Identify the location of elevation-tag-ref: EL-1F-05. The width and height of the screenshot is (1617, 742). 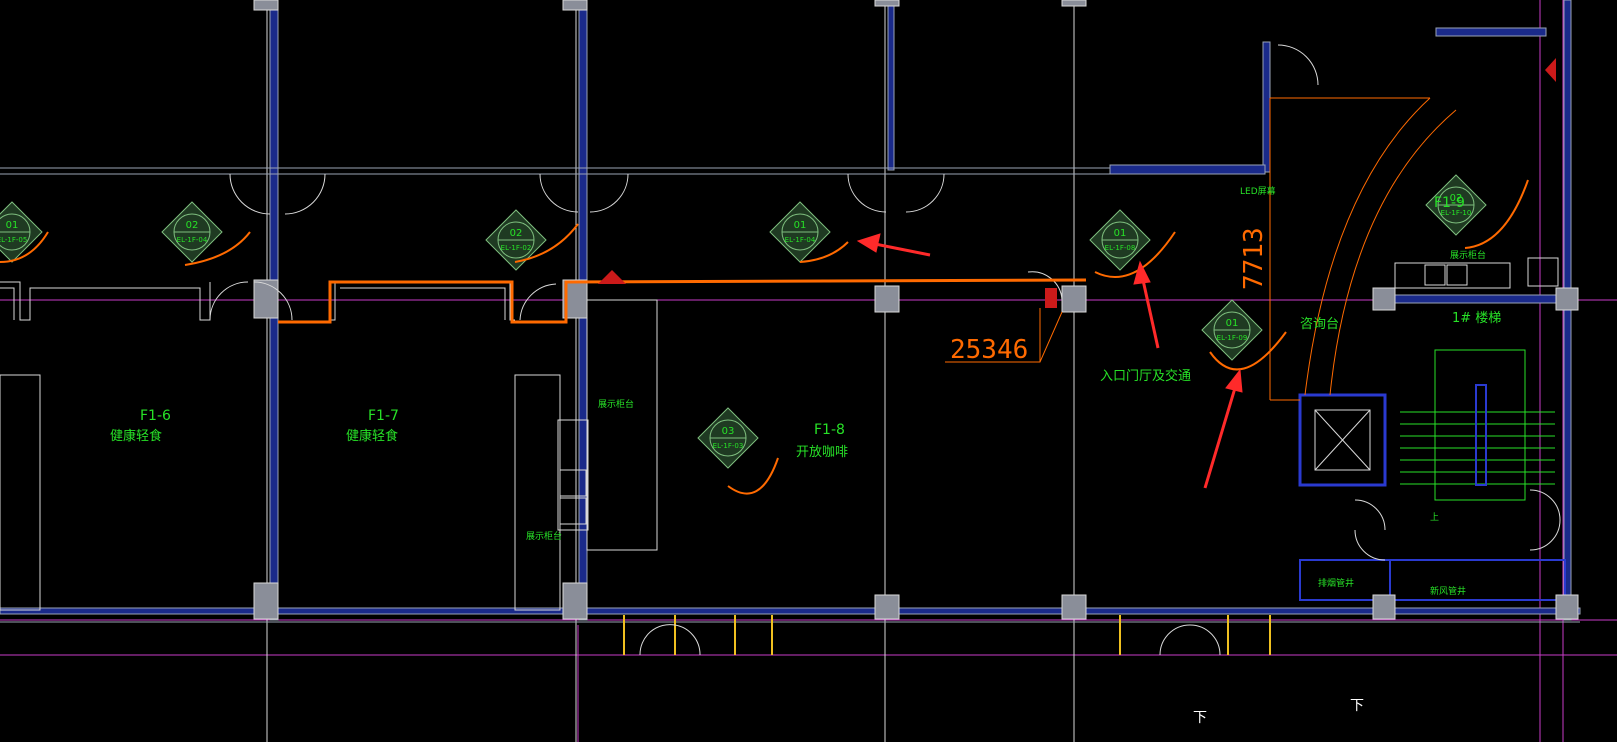
(13, 240).